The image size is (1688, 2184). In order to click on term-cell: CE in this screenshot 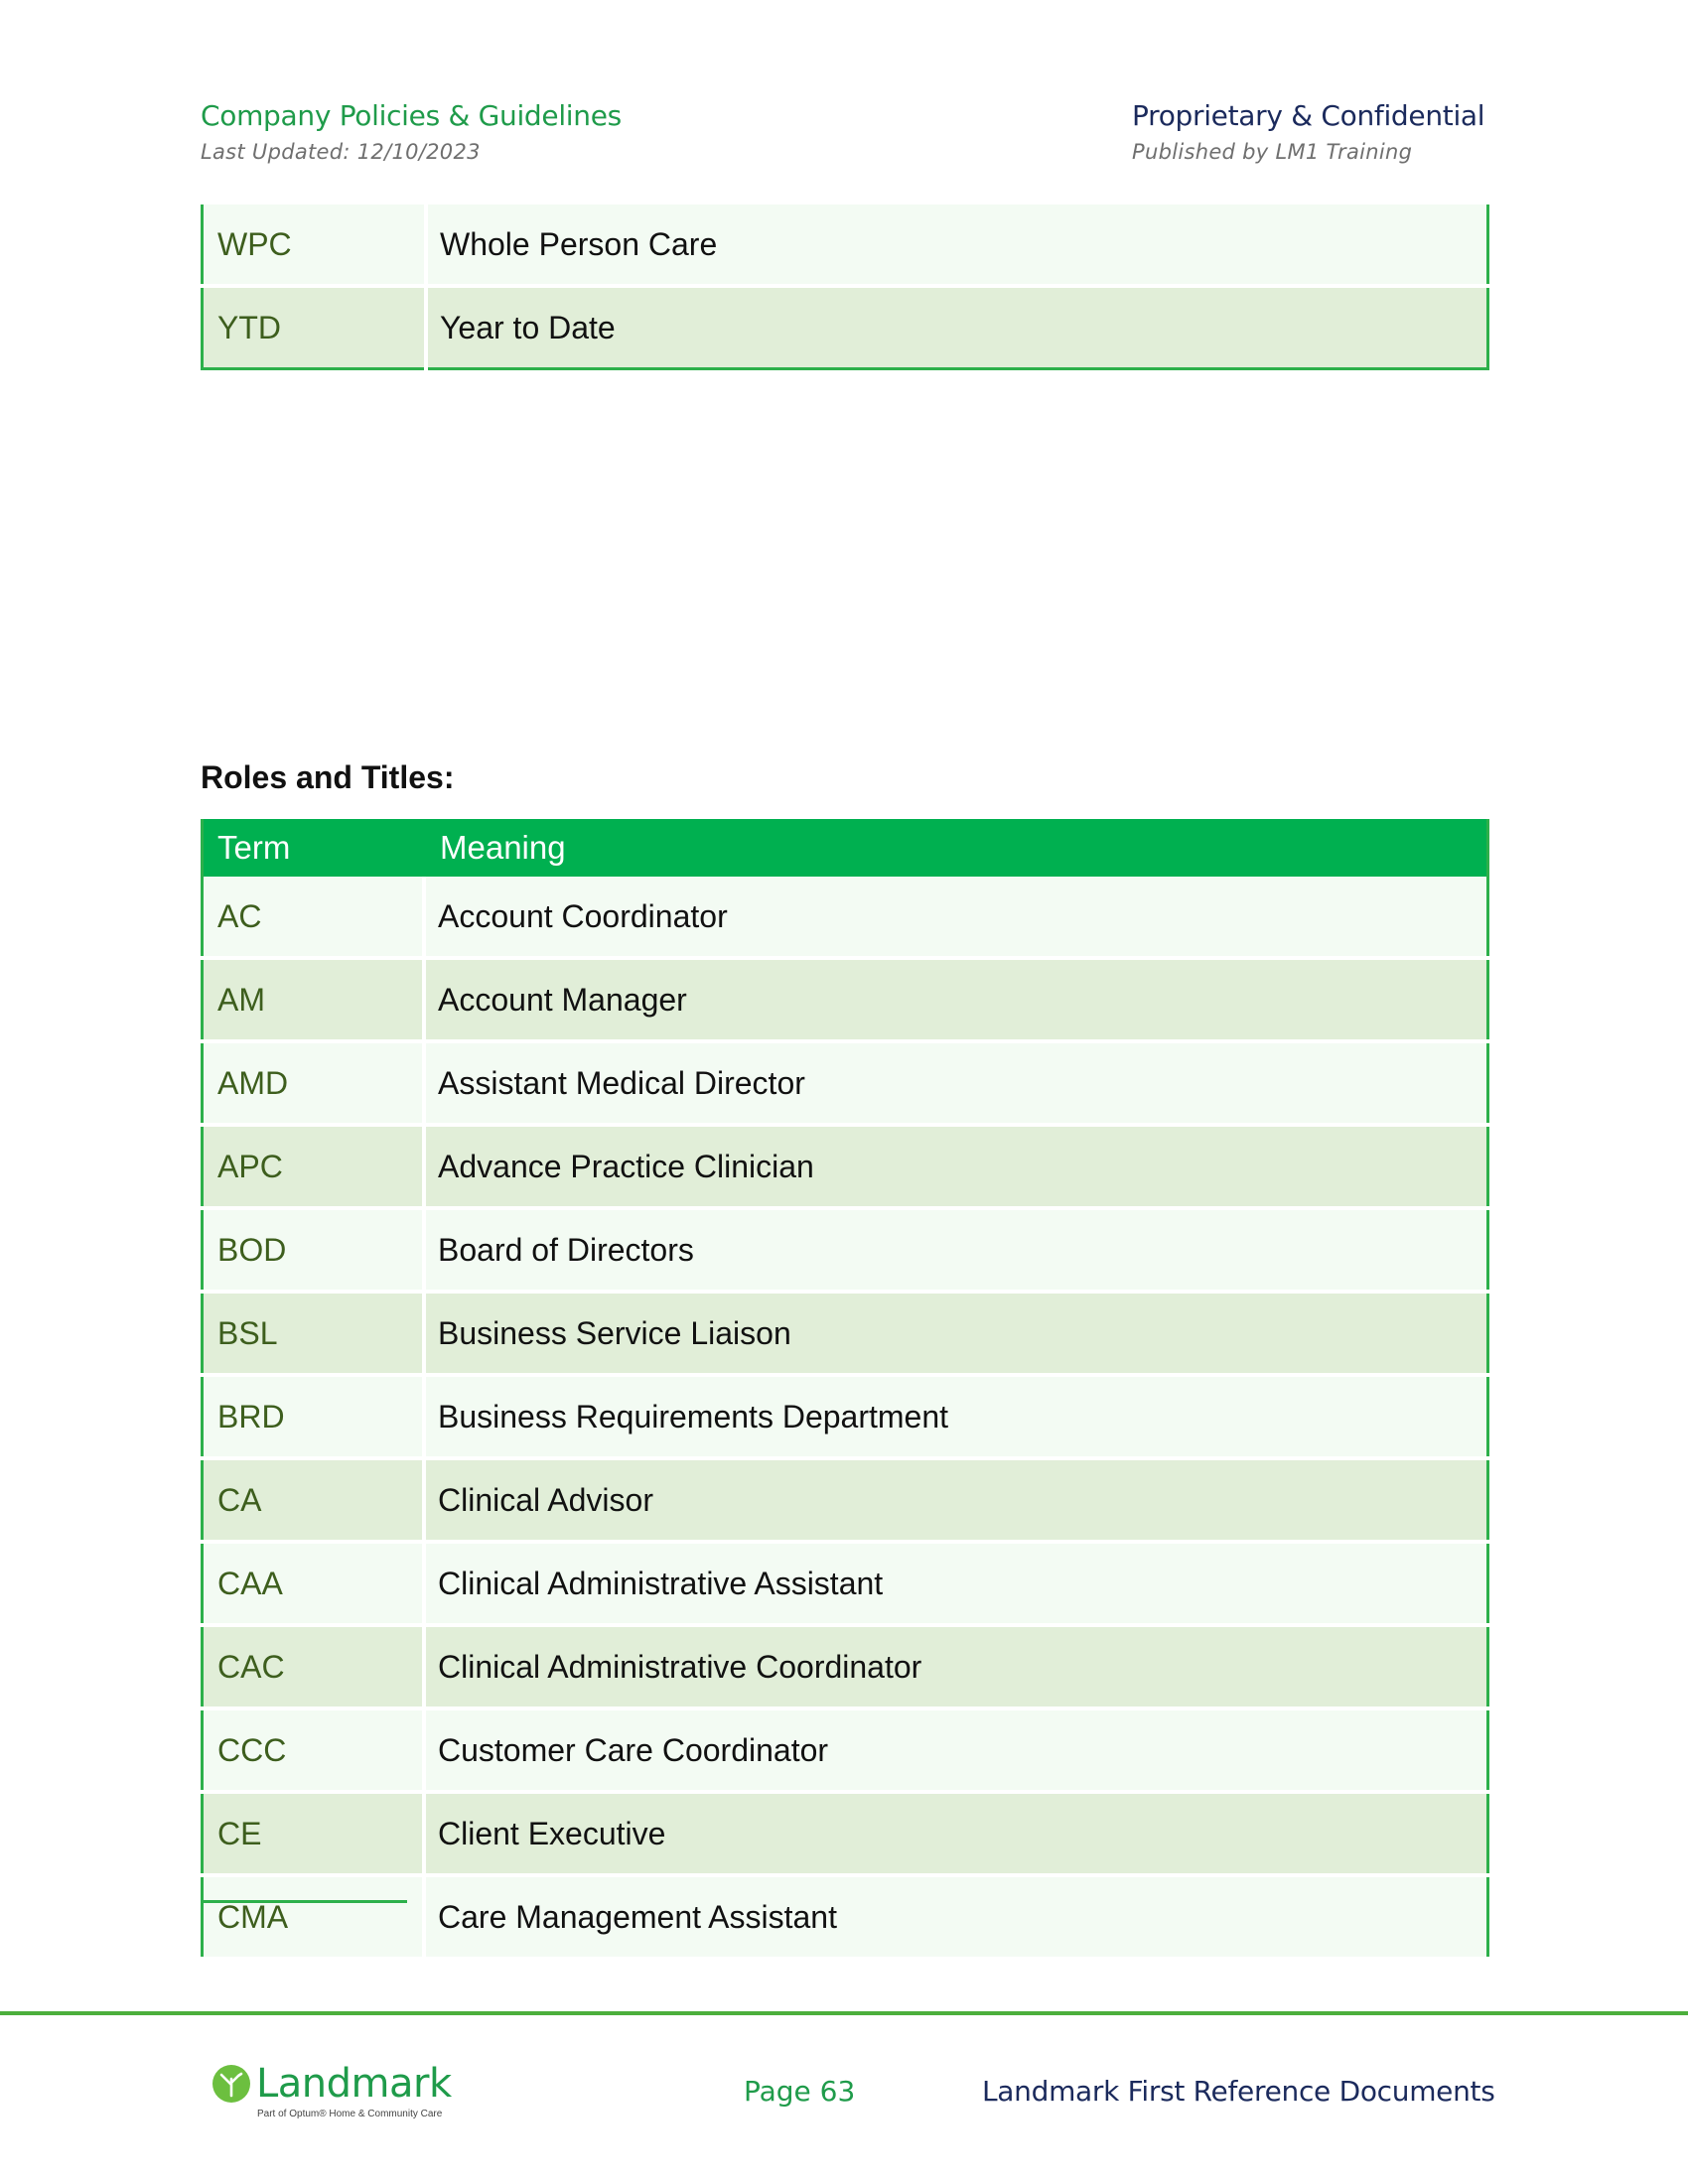, I will do `click(313, 1832)`.